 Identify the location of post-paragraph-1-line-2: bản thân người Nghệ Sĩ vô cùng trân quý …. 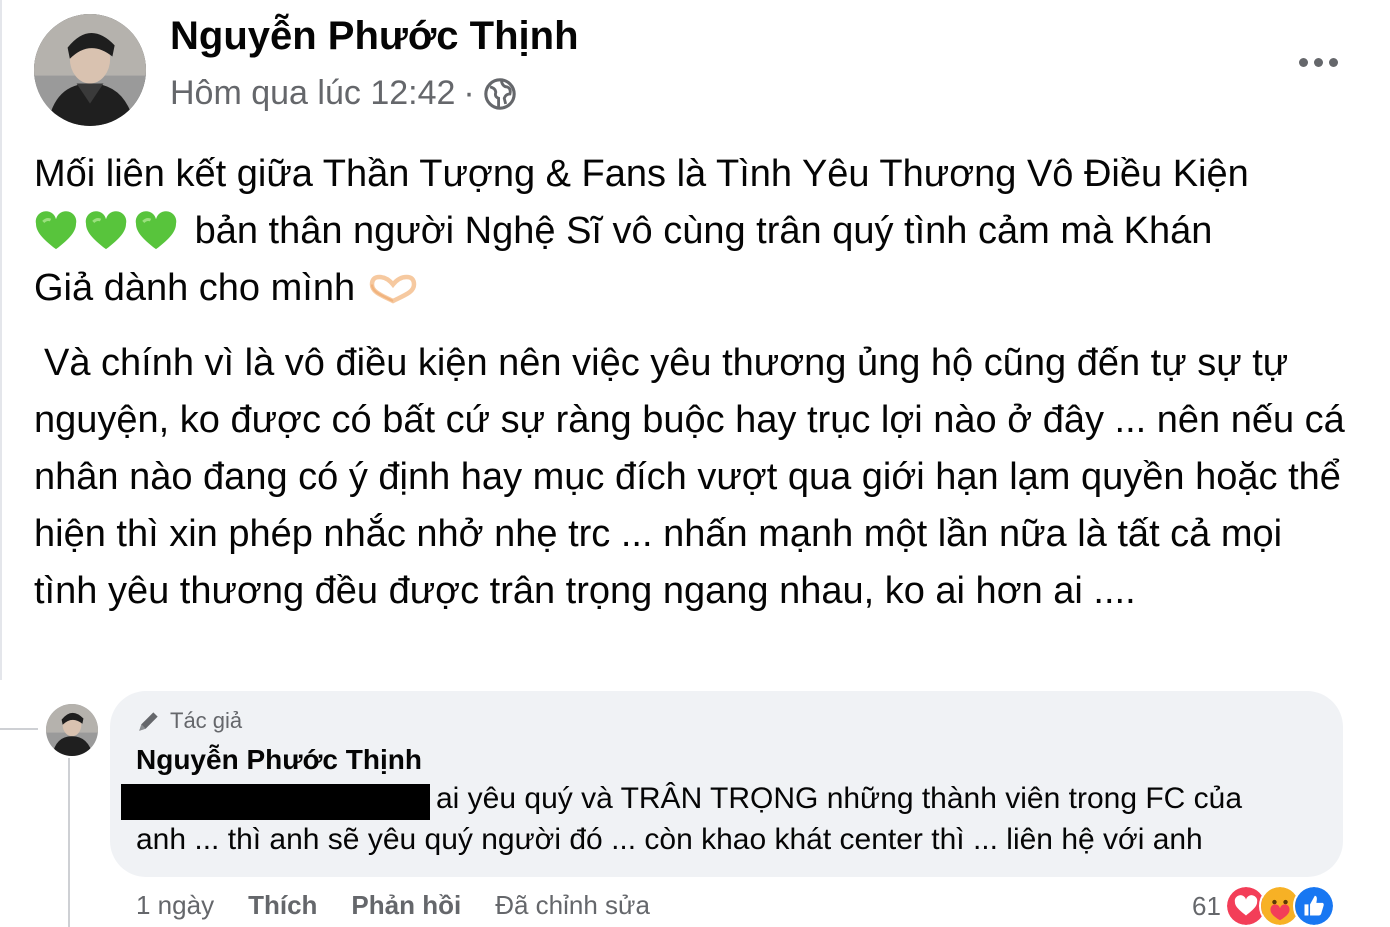
(703, 231).